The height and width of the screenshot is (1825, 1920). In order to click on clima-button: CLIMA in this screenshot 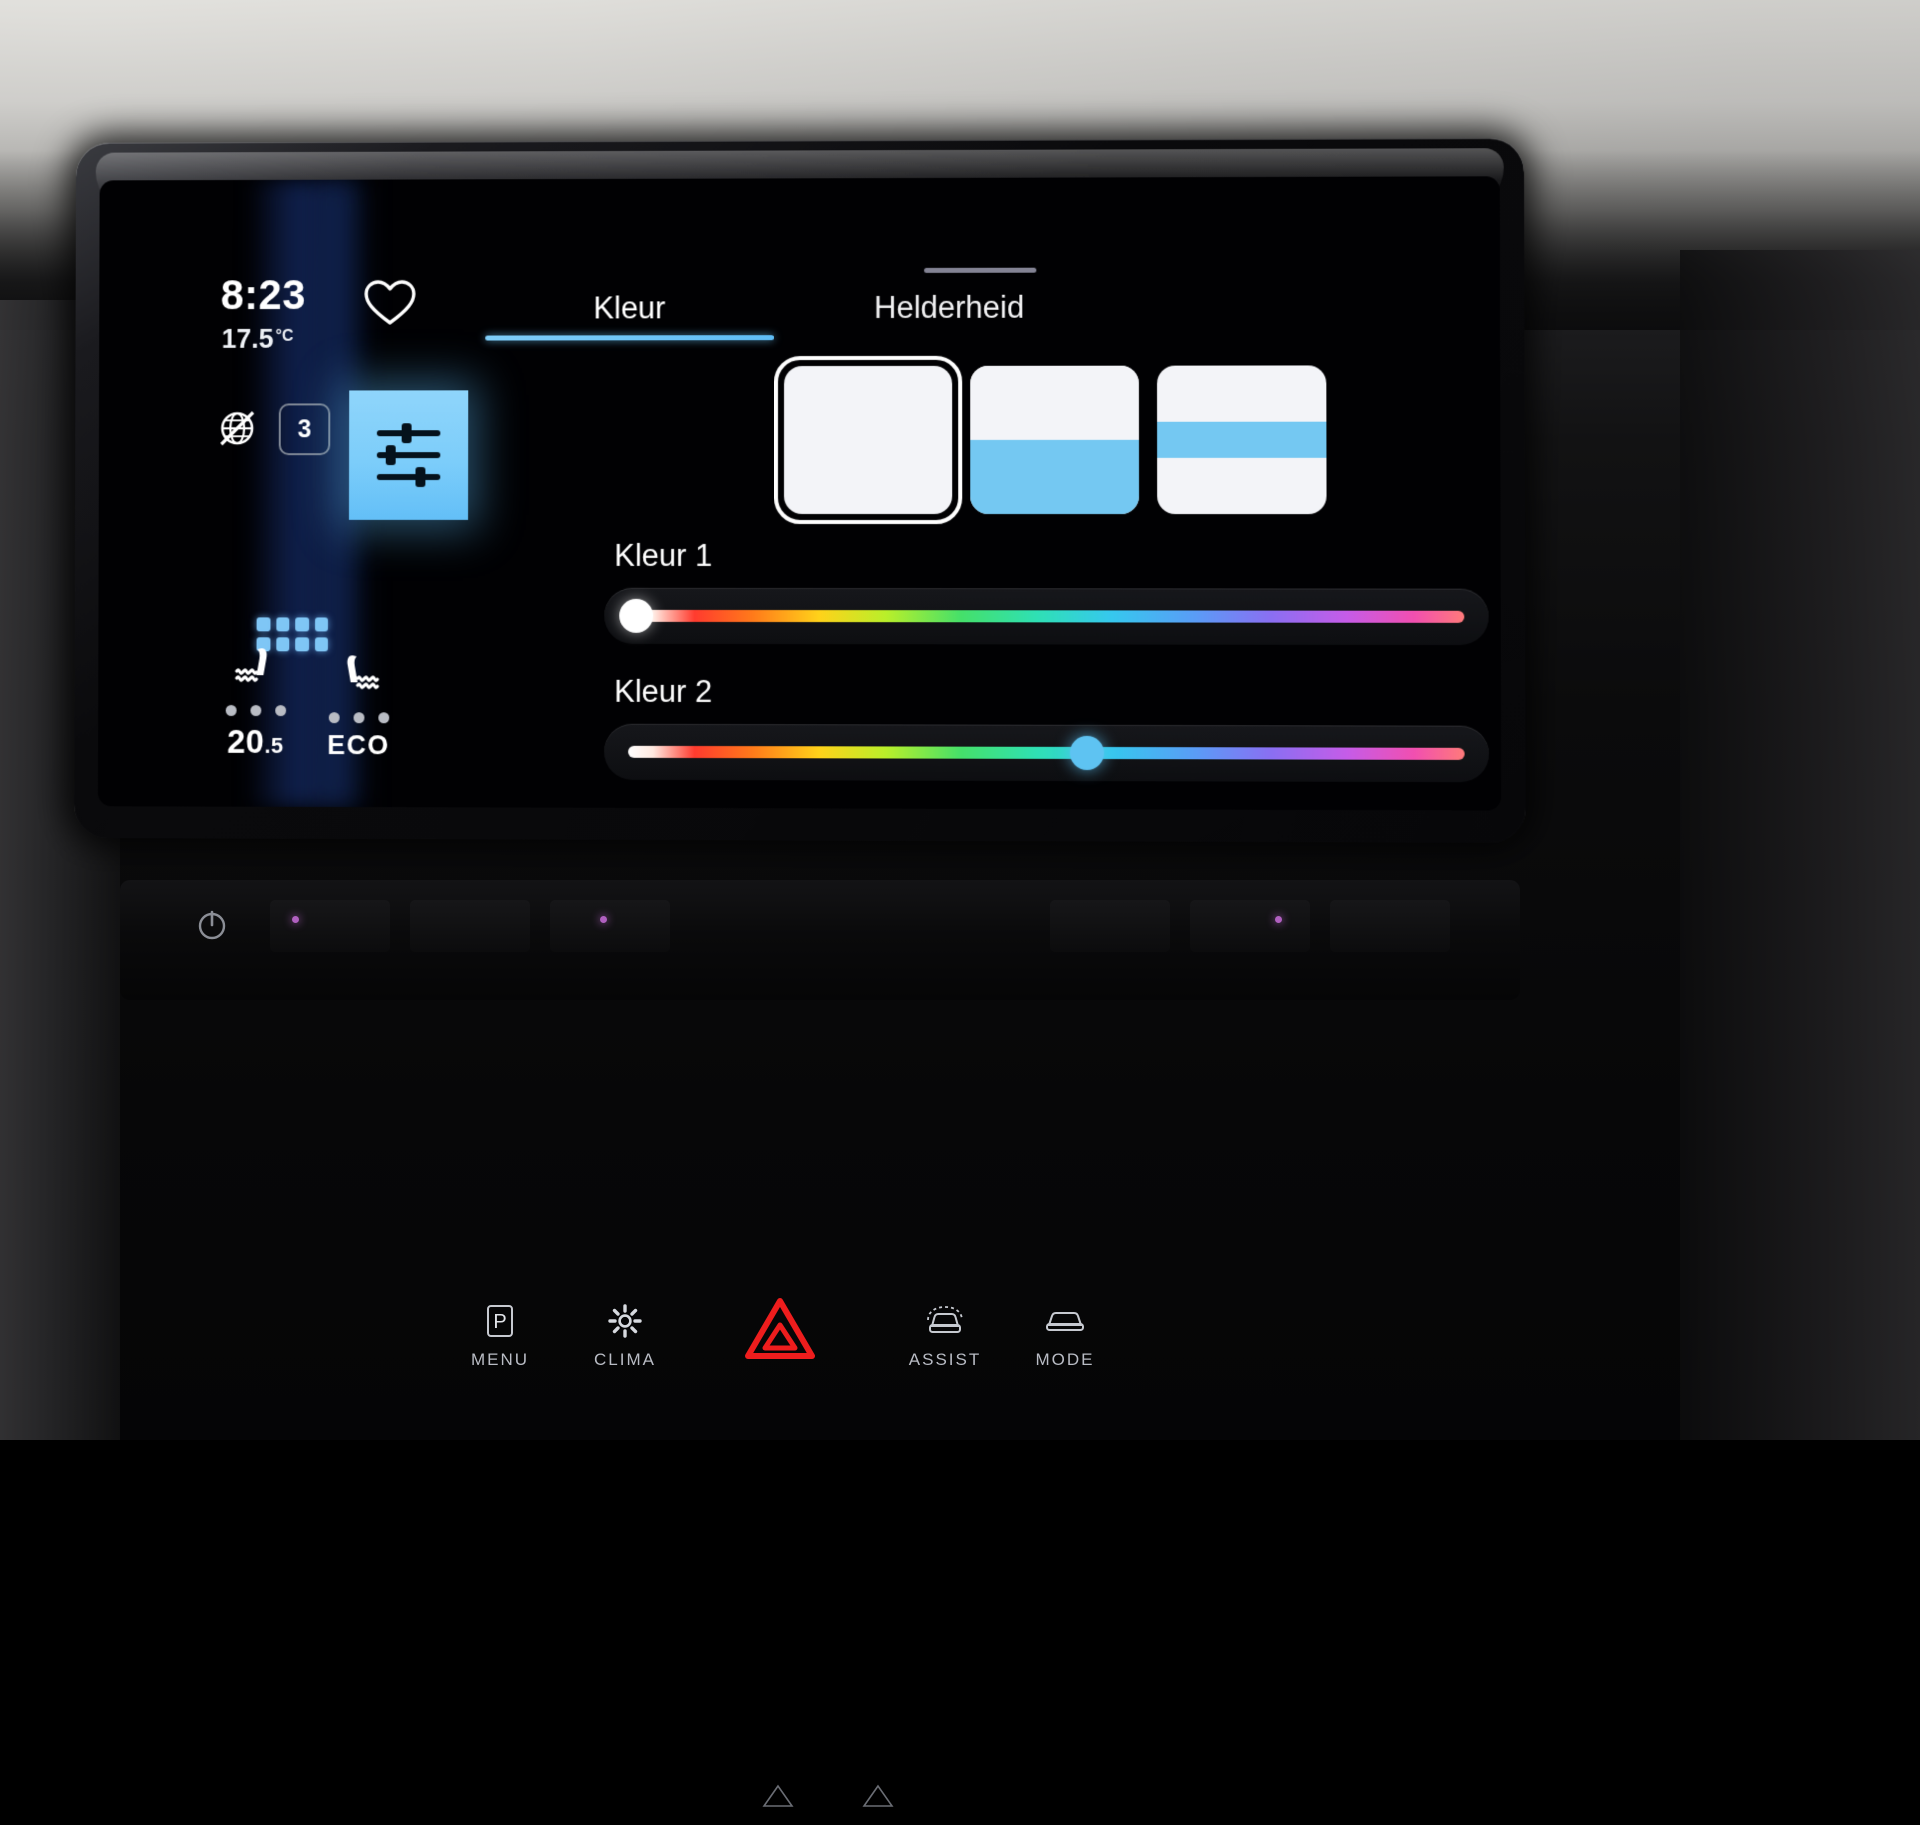, I will do `click(625, 1334)`.